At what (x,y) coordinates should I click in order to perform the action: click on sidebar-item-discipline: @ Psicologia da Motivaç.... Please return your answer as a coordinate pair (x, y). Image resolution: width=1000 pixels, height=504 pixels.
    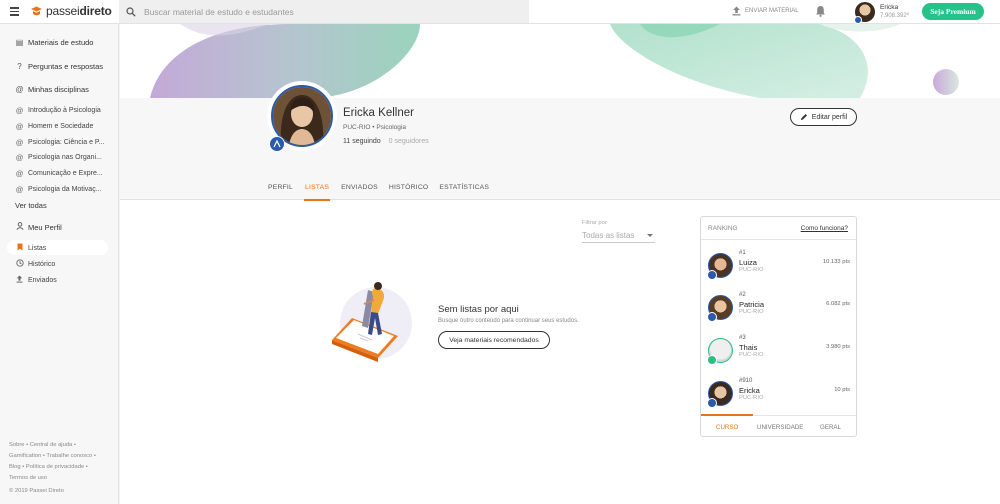
    Looking at the image, I should click on (58, 189).